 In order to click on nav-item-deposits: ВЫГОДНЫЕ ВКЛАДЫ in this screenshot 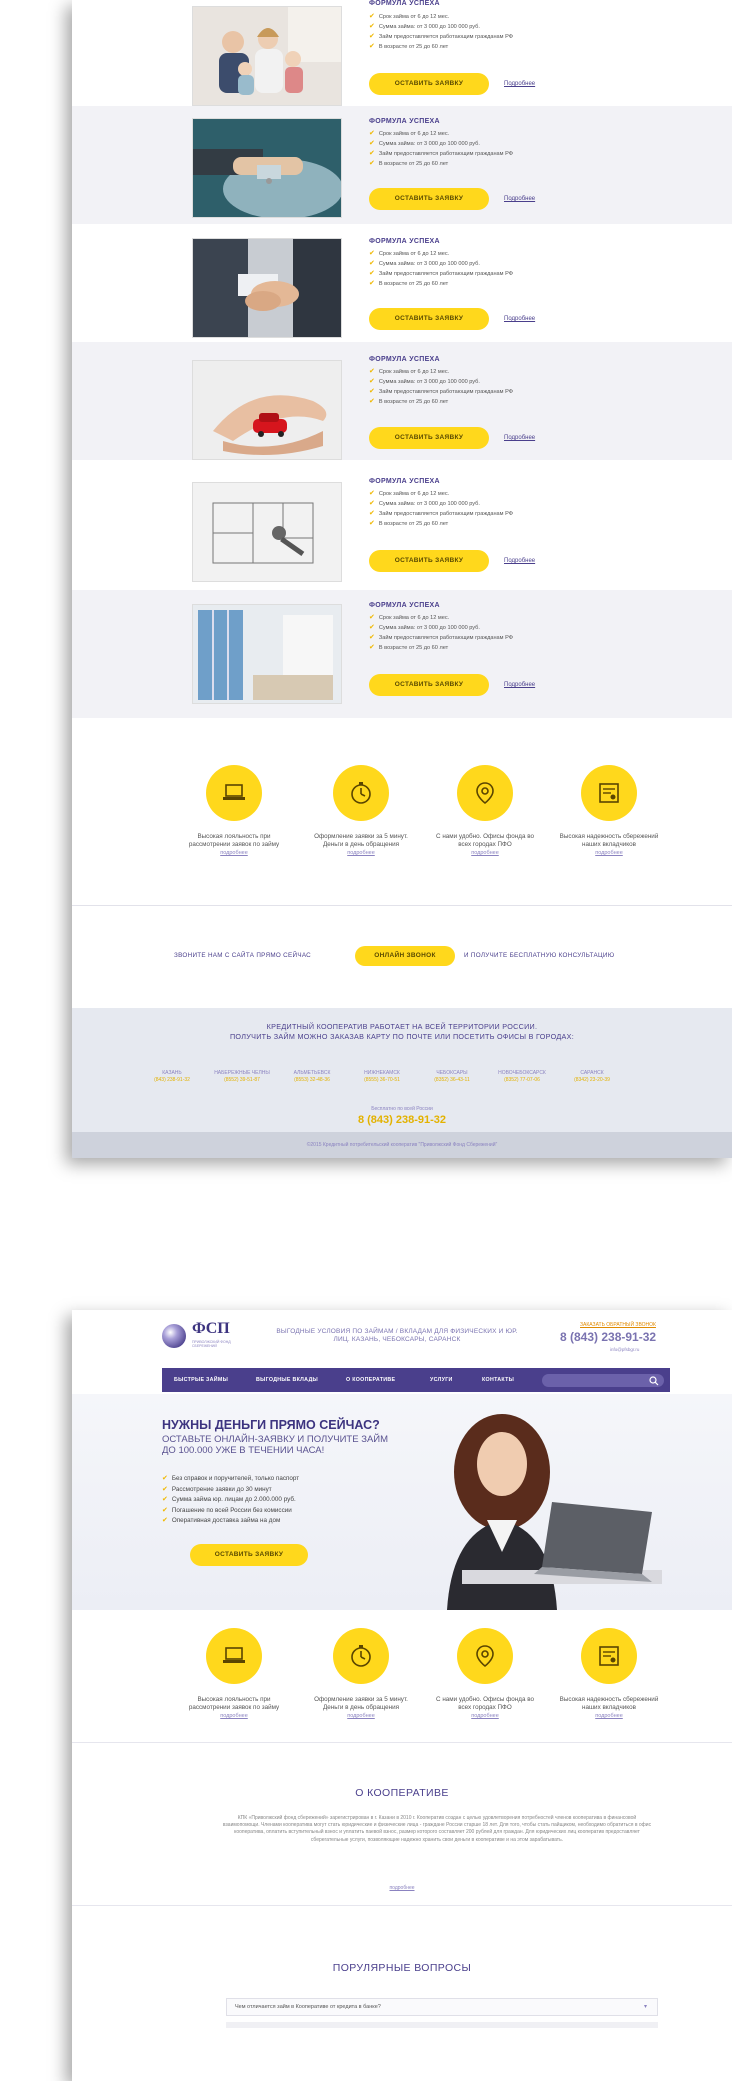, I will do `click(287, 1380)`.